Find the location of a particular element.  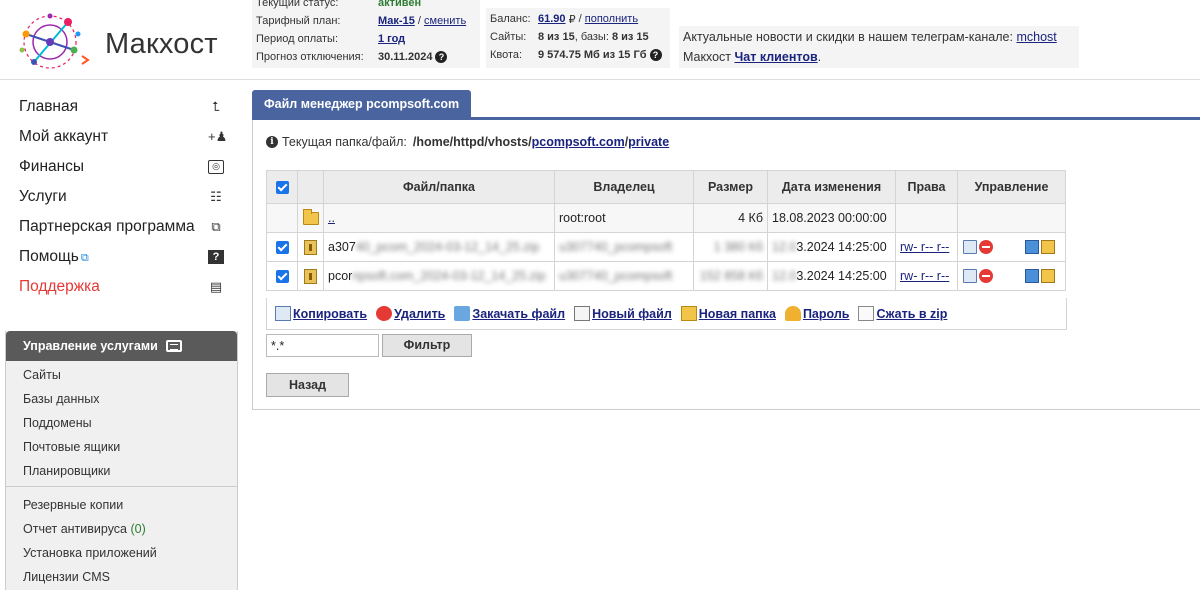

tab-file-manager: Файл менеджер pcompsoft.com is located at coordinates (362, 104).